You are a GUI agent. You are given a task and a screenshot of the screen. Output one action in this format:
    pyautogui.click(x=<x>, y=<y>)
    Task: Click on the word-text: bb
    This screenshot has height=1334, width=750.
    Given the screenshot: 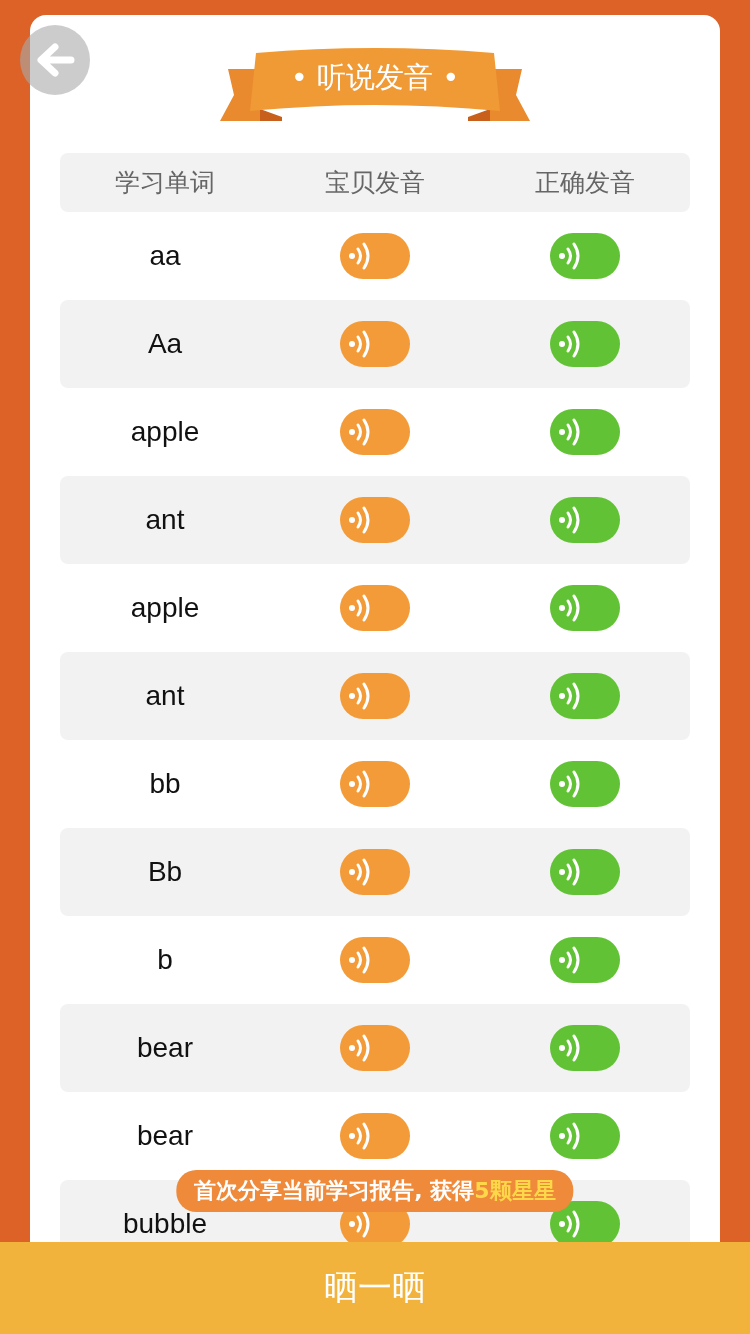 What is the action you would take?
    pyautogui.click(x=165, y=784)
    